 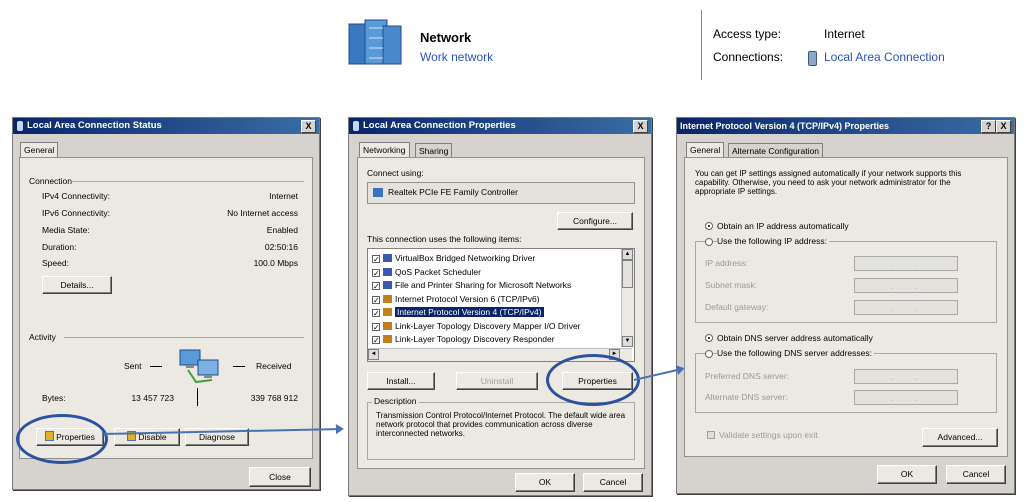 I want to click on auto-ip-label: Obtain an IP address automatically, so click(x=783, y=226).